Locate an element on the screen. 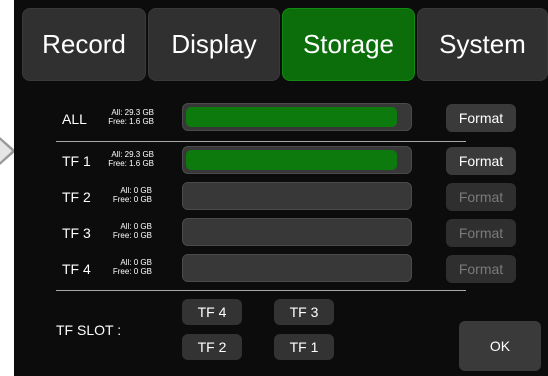 Image resolution: width=548 pixels, height=376 pixels. tf-slot-label: TF SLOT : is located at coordinates (89, 330).